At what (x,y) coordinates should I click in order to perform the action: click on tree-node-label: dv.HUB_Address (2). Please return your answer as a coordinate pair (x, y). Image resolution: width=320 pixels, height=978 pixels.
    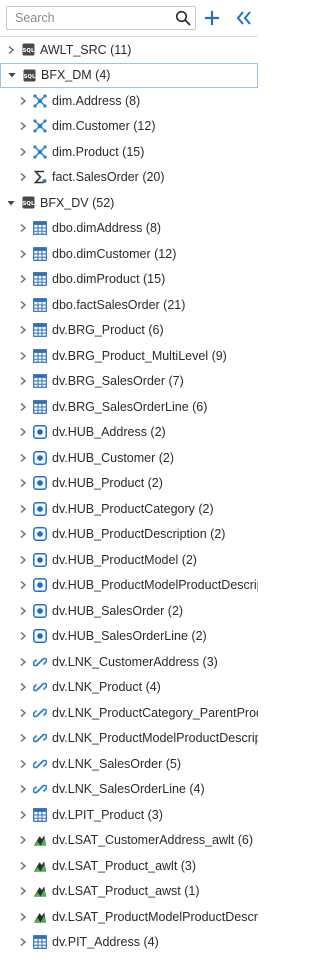
    Looking at the image, I should click on (109, 432).